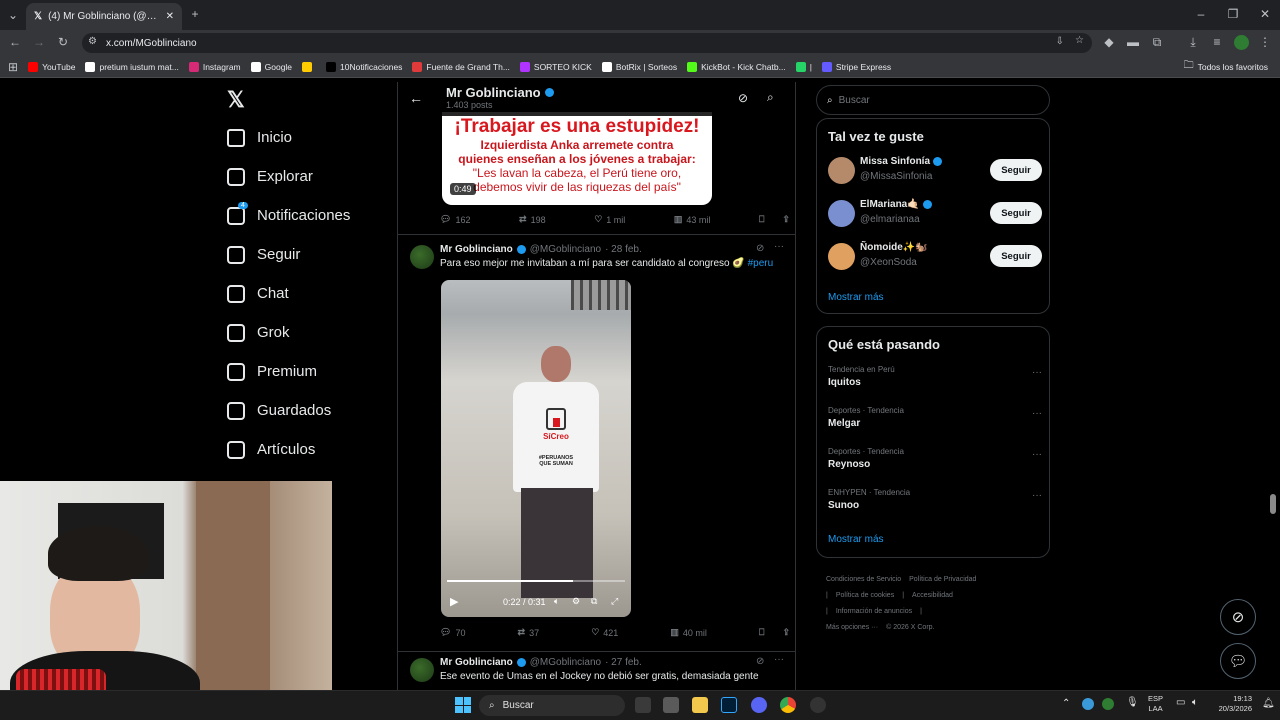  What do you see at coordinates (910, 627) in the screenshot?
I see `footer-link: © 2026 X Corp.` at bounding box center [910, 627].